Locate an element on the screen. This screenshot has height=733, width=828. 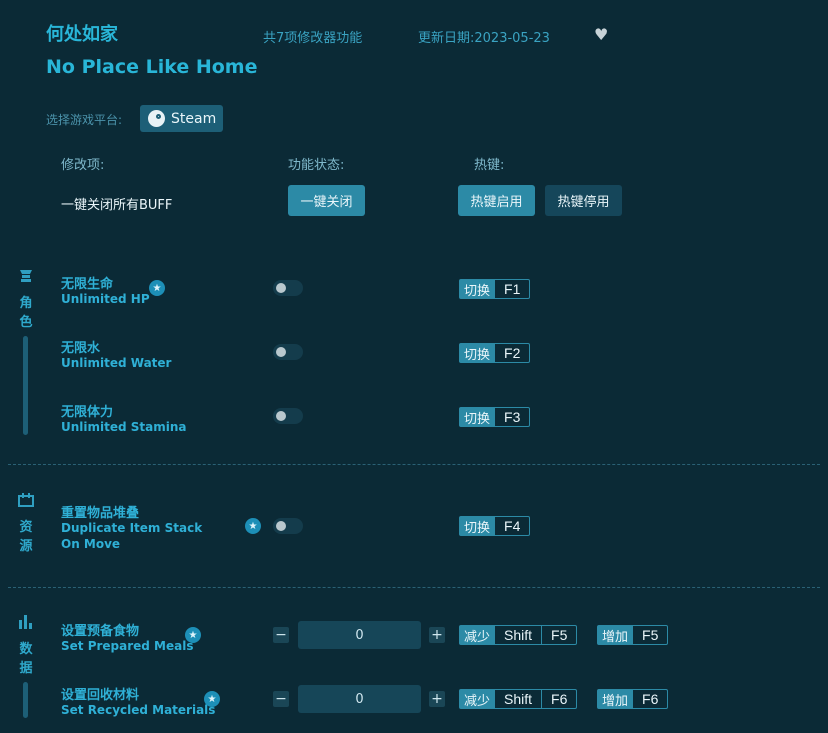
feature-name-en: Duplicate Item Stack On Move is located at coordinates (132, 536).